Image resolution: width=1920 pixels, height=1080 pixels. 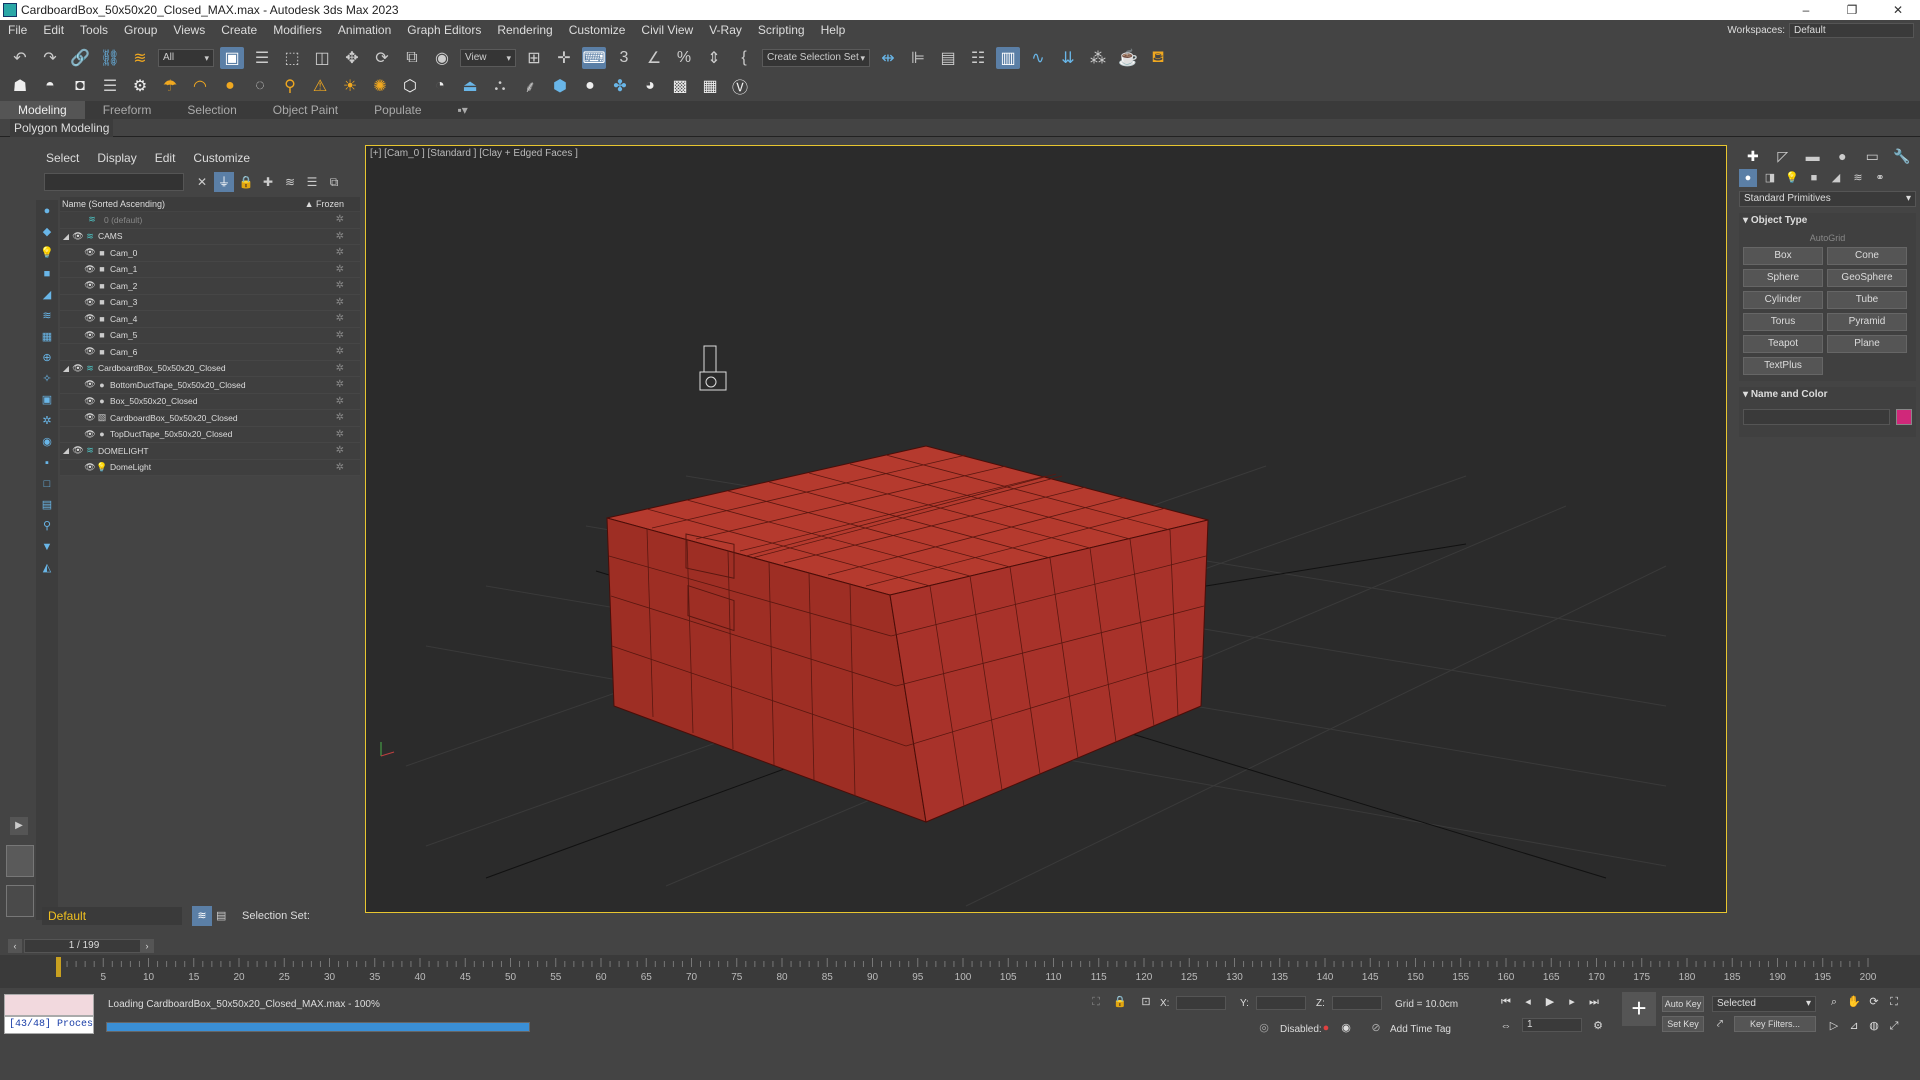 I want to click on sync-icon: ◭, so click(x=47, y=568).